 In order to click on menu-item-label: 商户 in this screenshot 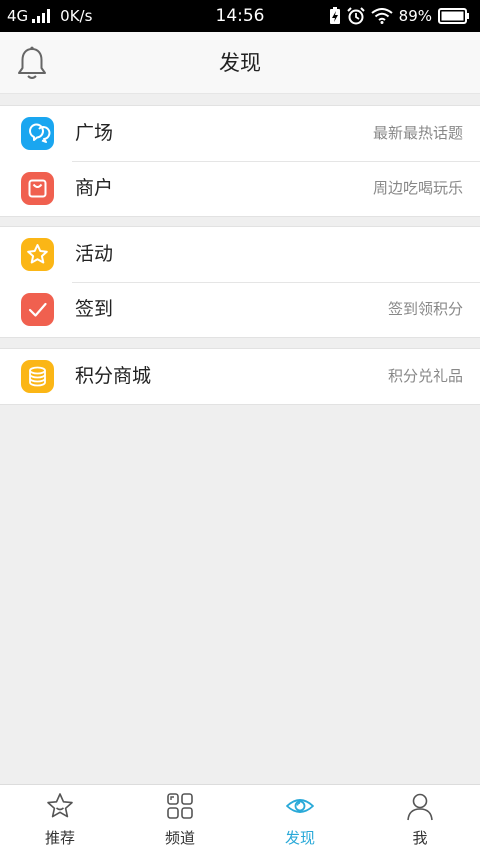, I will do `click(94, 188)`.